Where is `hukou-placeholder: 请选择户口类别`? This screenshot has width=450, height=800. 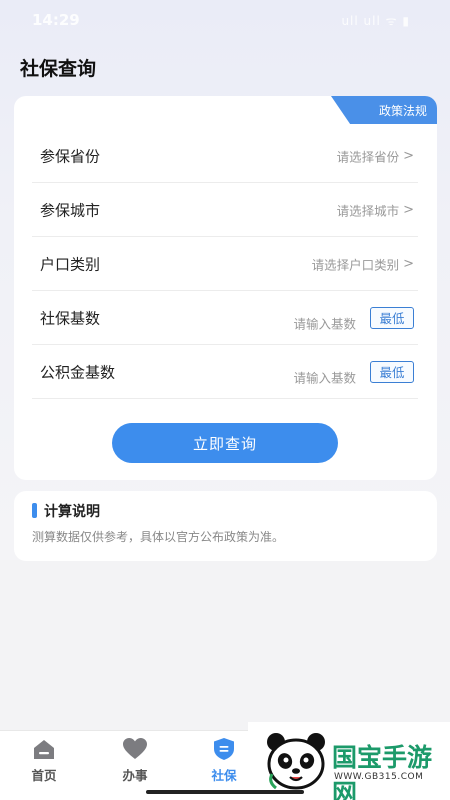 hukou-placeholder: 请选择户口类别 is located at coordinates (355, 264).